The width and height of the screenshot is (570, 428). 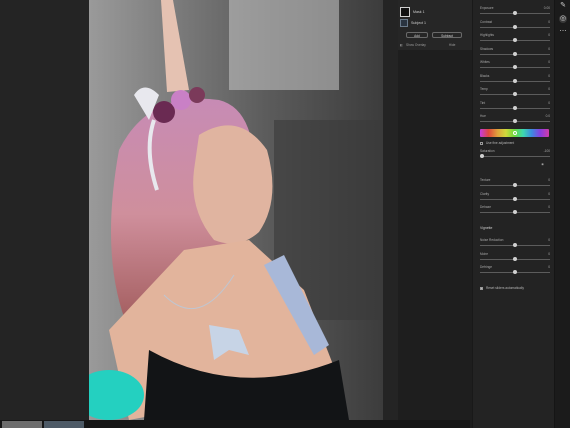 What do you see at coordinates (485, 62) in the screenshot?
I see `slider-label: Whites` at bounding box center [485, 62].